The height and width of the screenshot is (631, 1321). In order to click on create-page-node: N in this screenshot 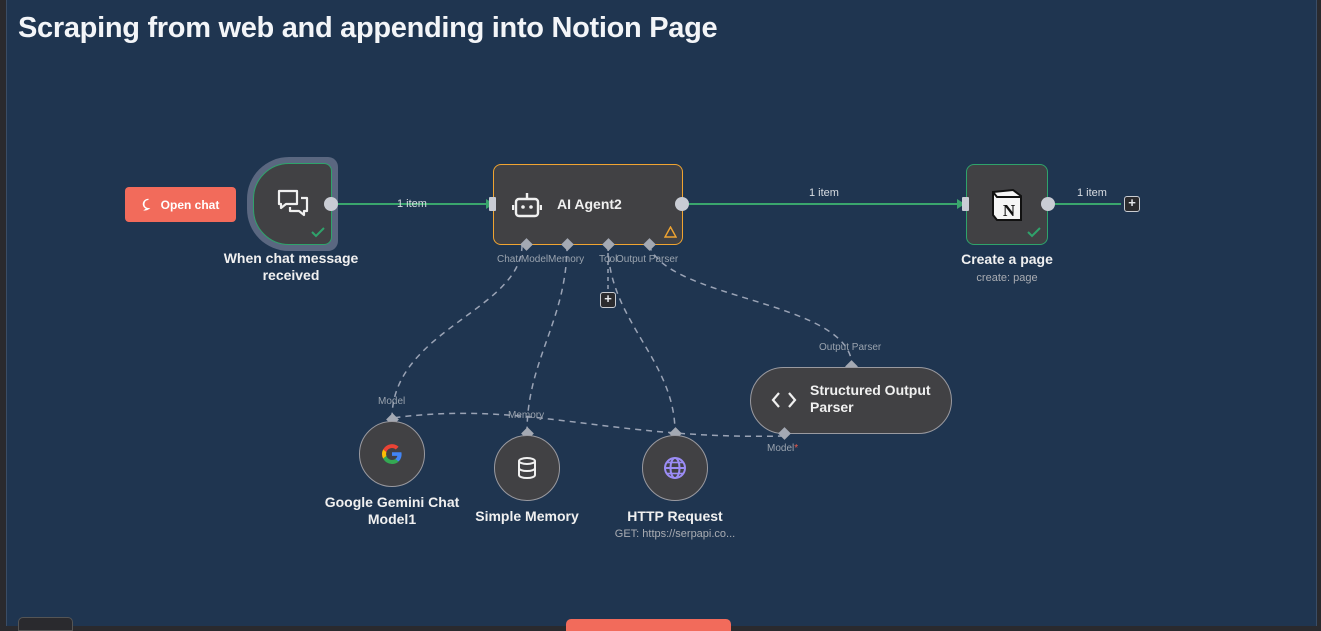, I will do `click(1007, 204)`.